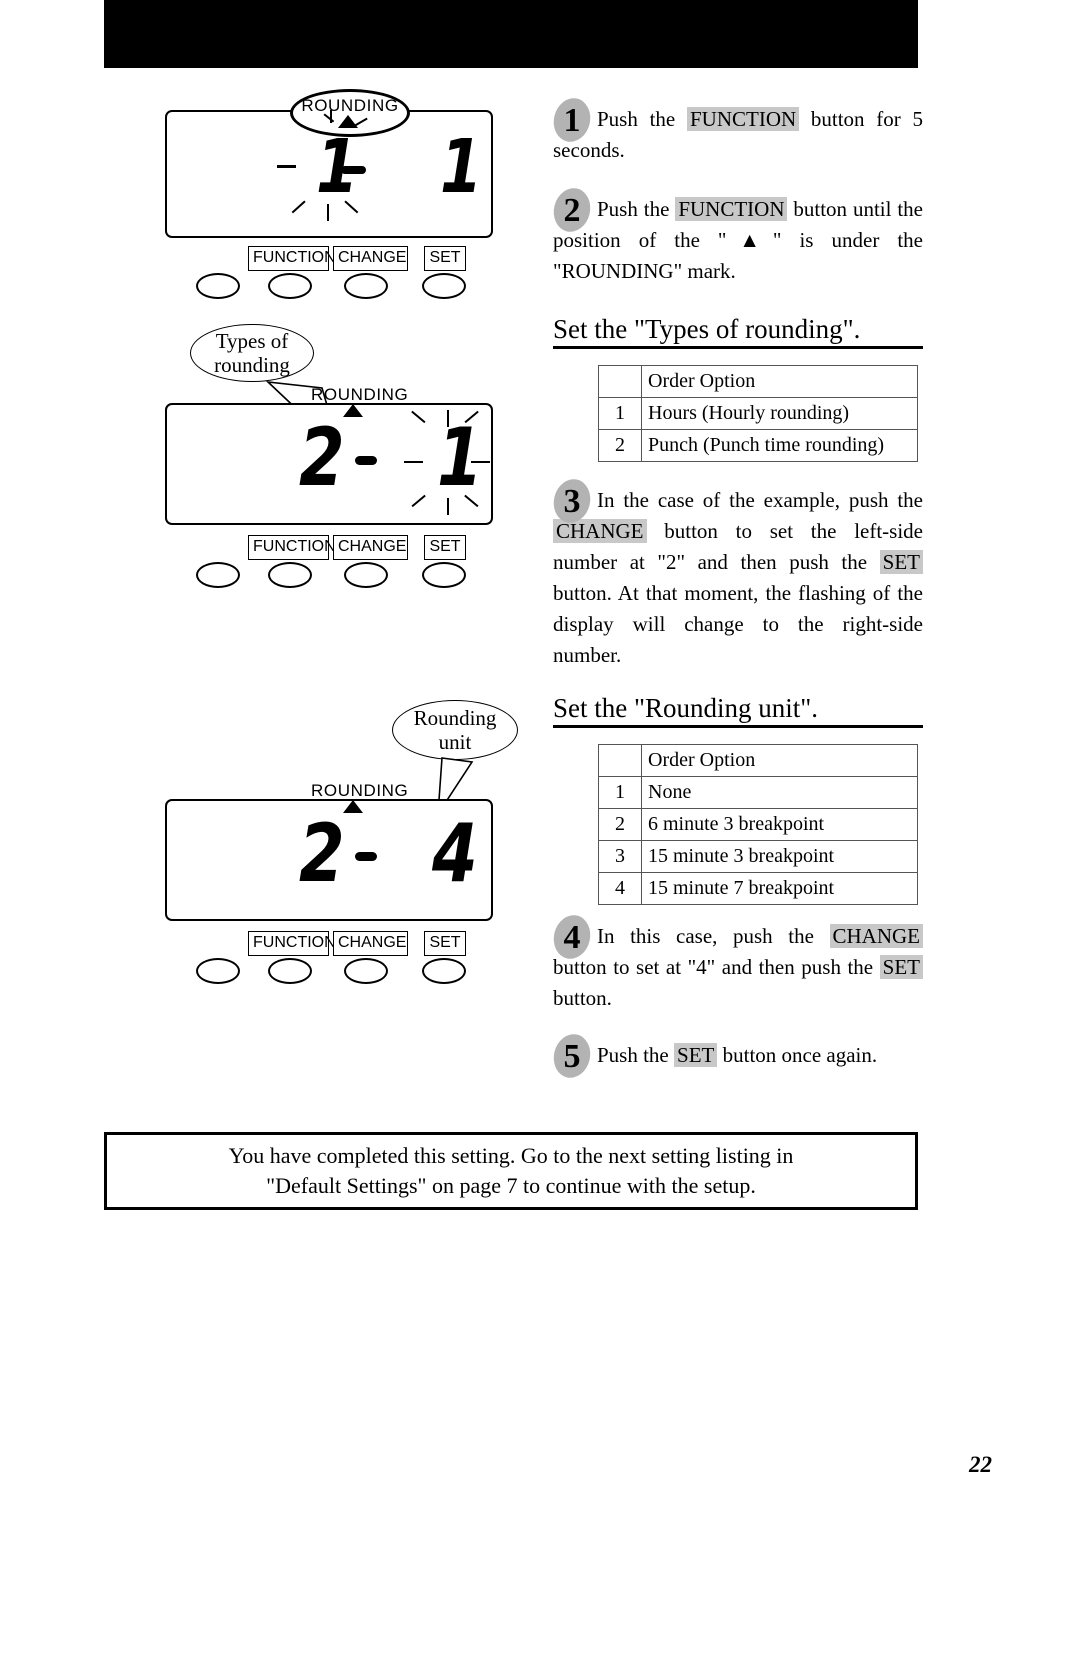 The image size is (1080, 1669). What do you see at coordinates (620, 445) in the screenshot?
I see `table-cell-num: 2` at bounding box center [620, 445].